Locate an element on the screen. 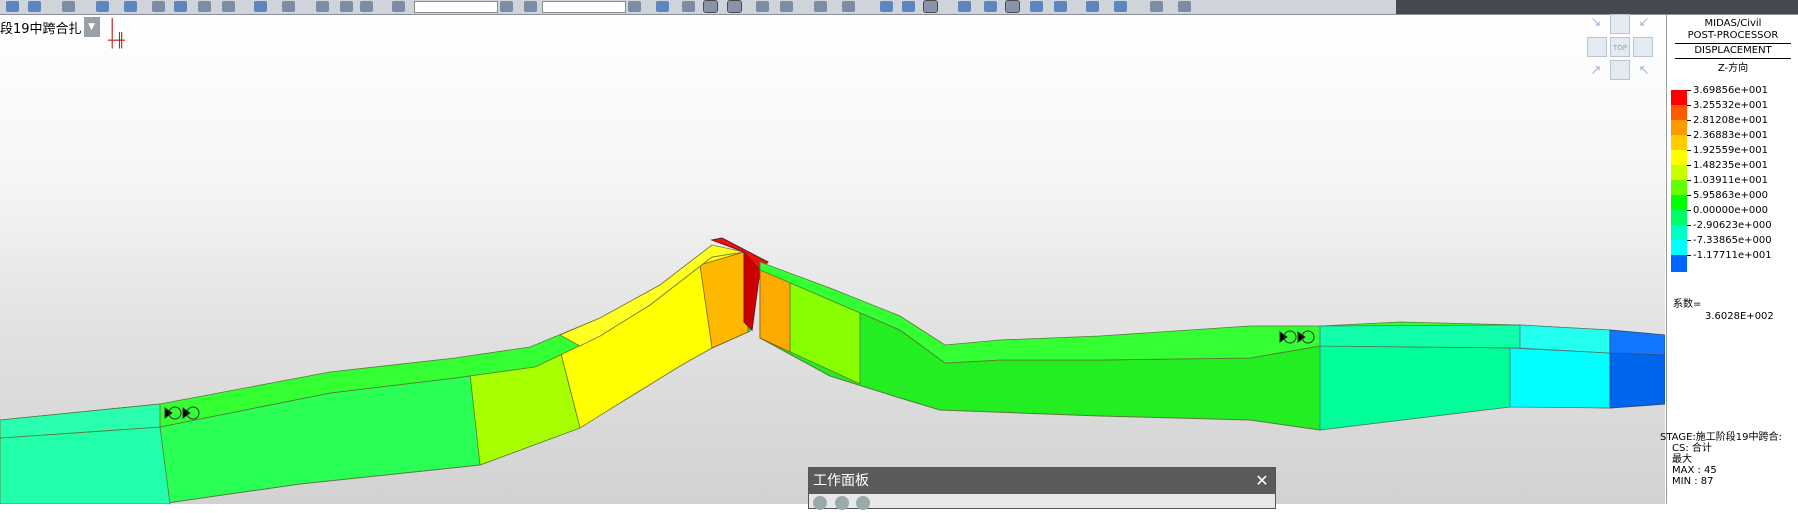 This screenshot has width=1798, height=513. view-cube-top: TOP is located at coordinates (1620, 47).